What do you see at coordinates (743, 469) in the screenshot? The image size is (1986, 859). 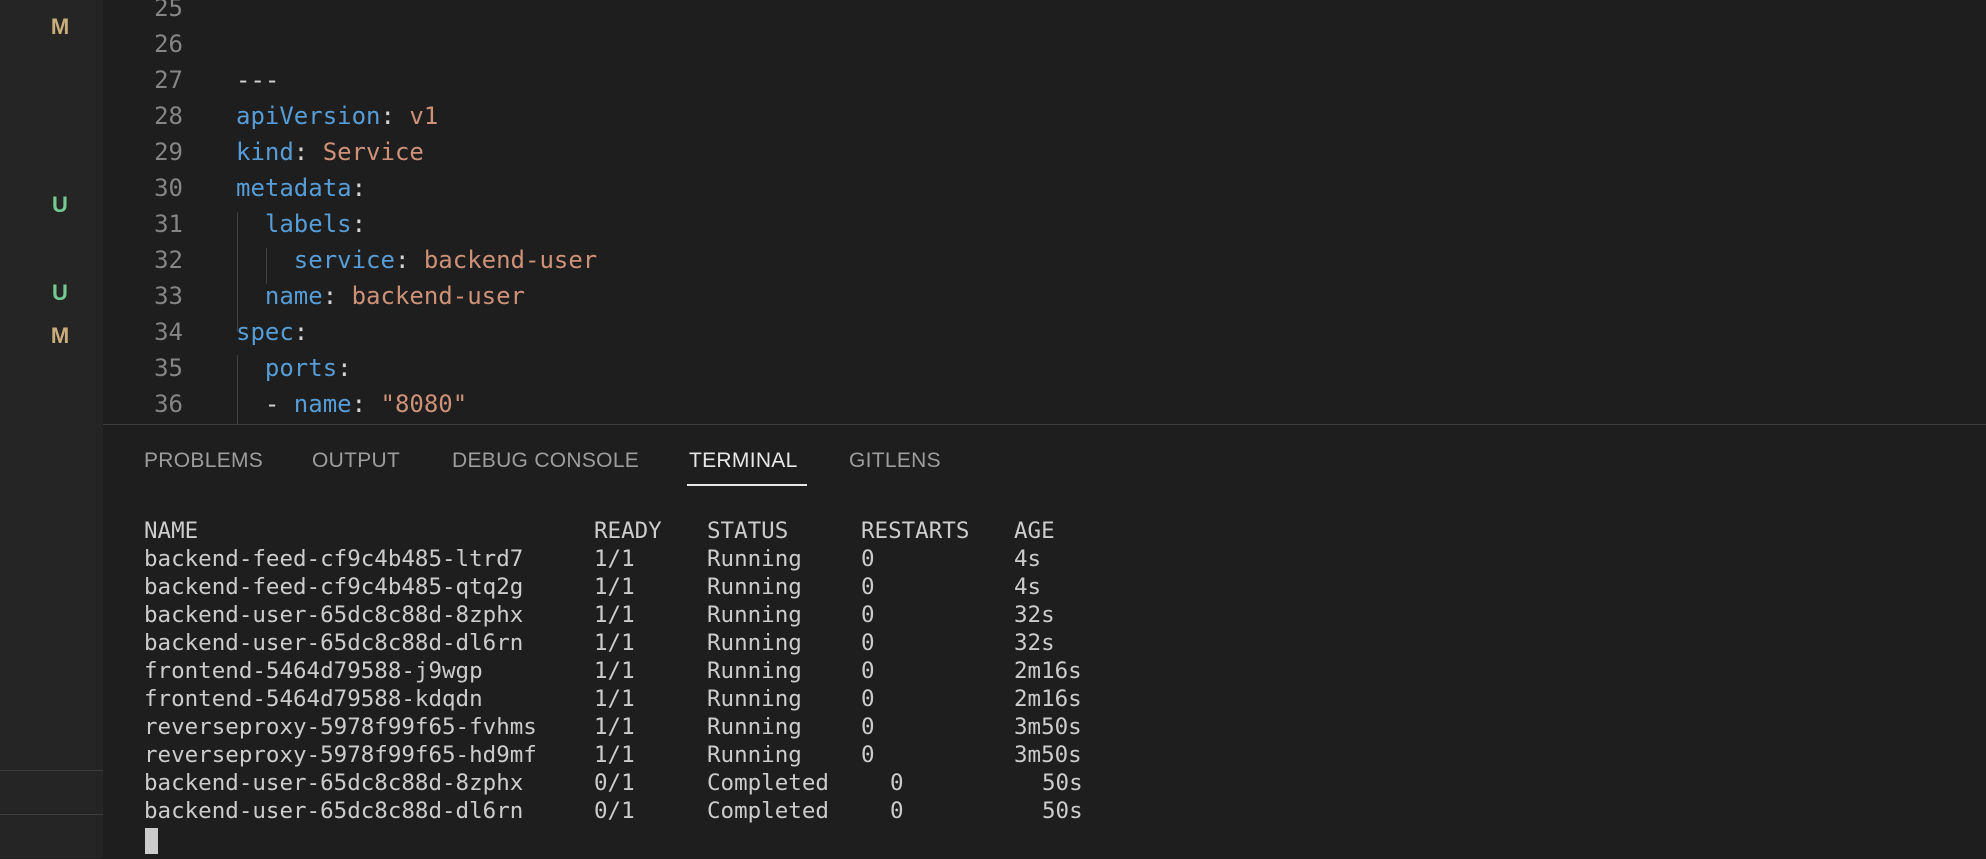 I see `tab-terminal: TERMINAL` at bounding box center [743, 469].